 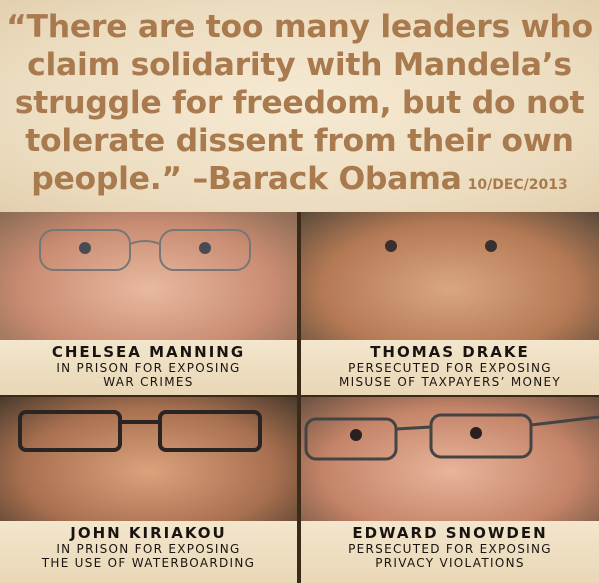 I want to click on photo-edward-snowden, so click(x=450, y=459).